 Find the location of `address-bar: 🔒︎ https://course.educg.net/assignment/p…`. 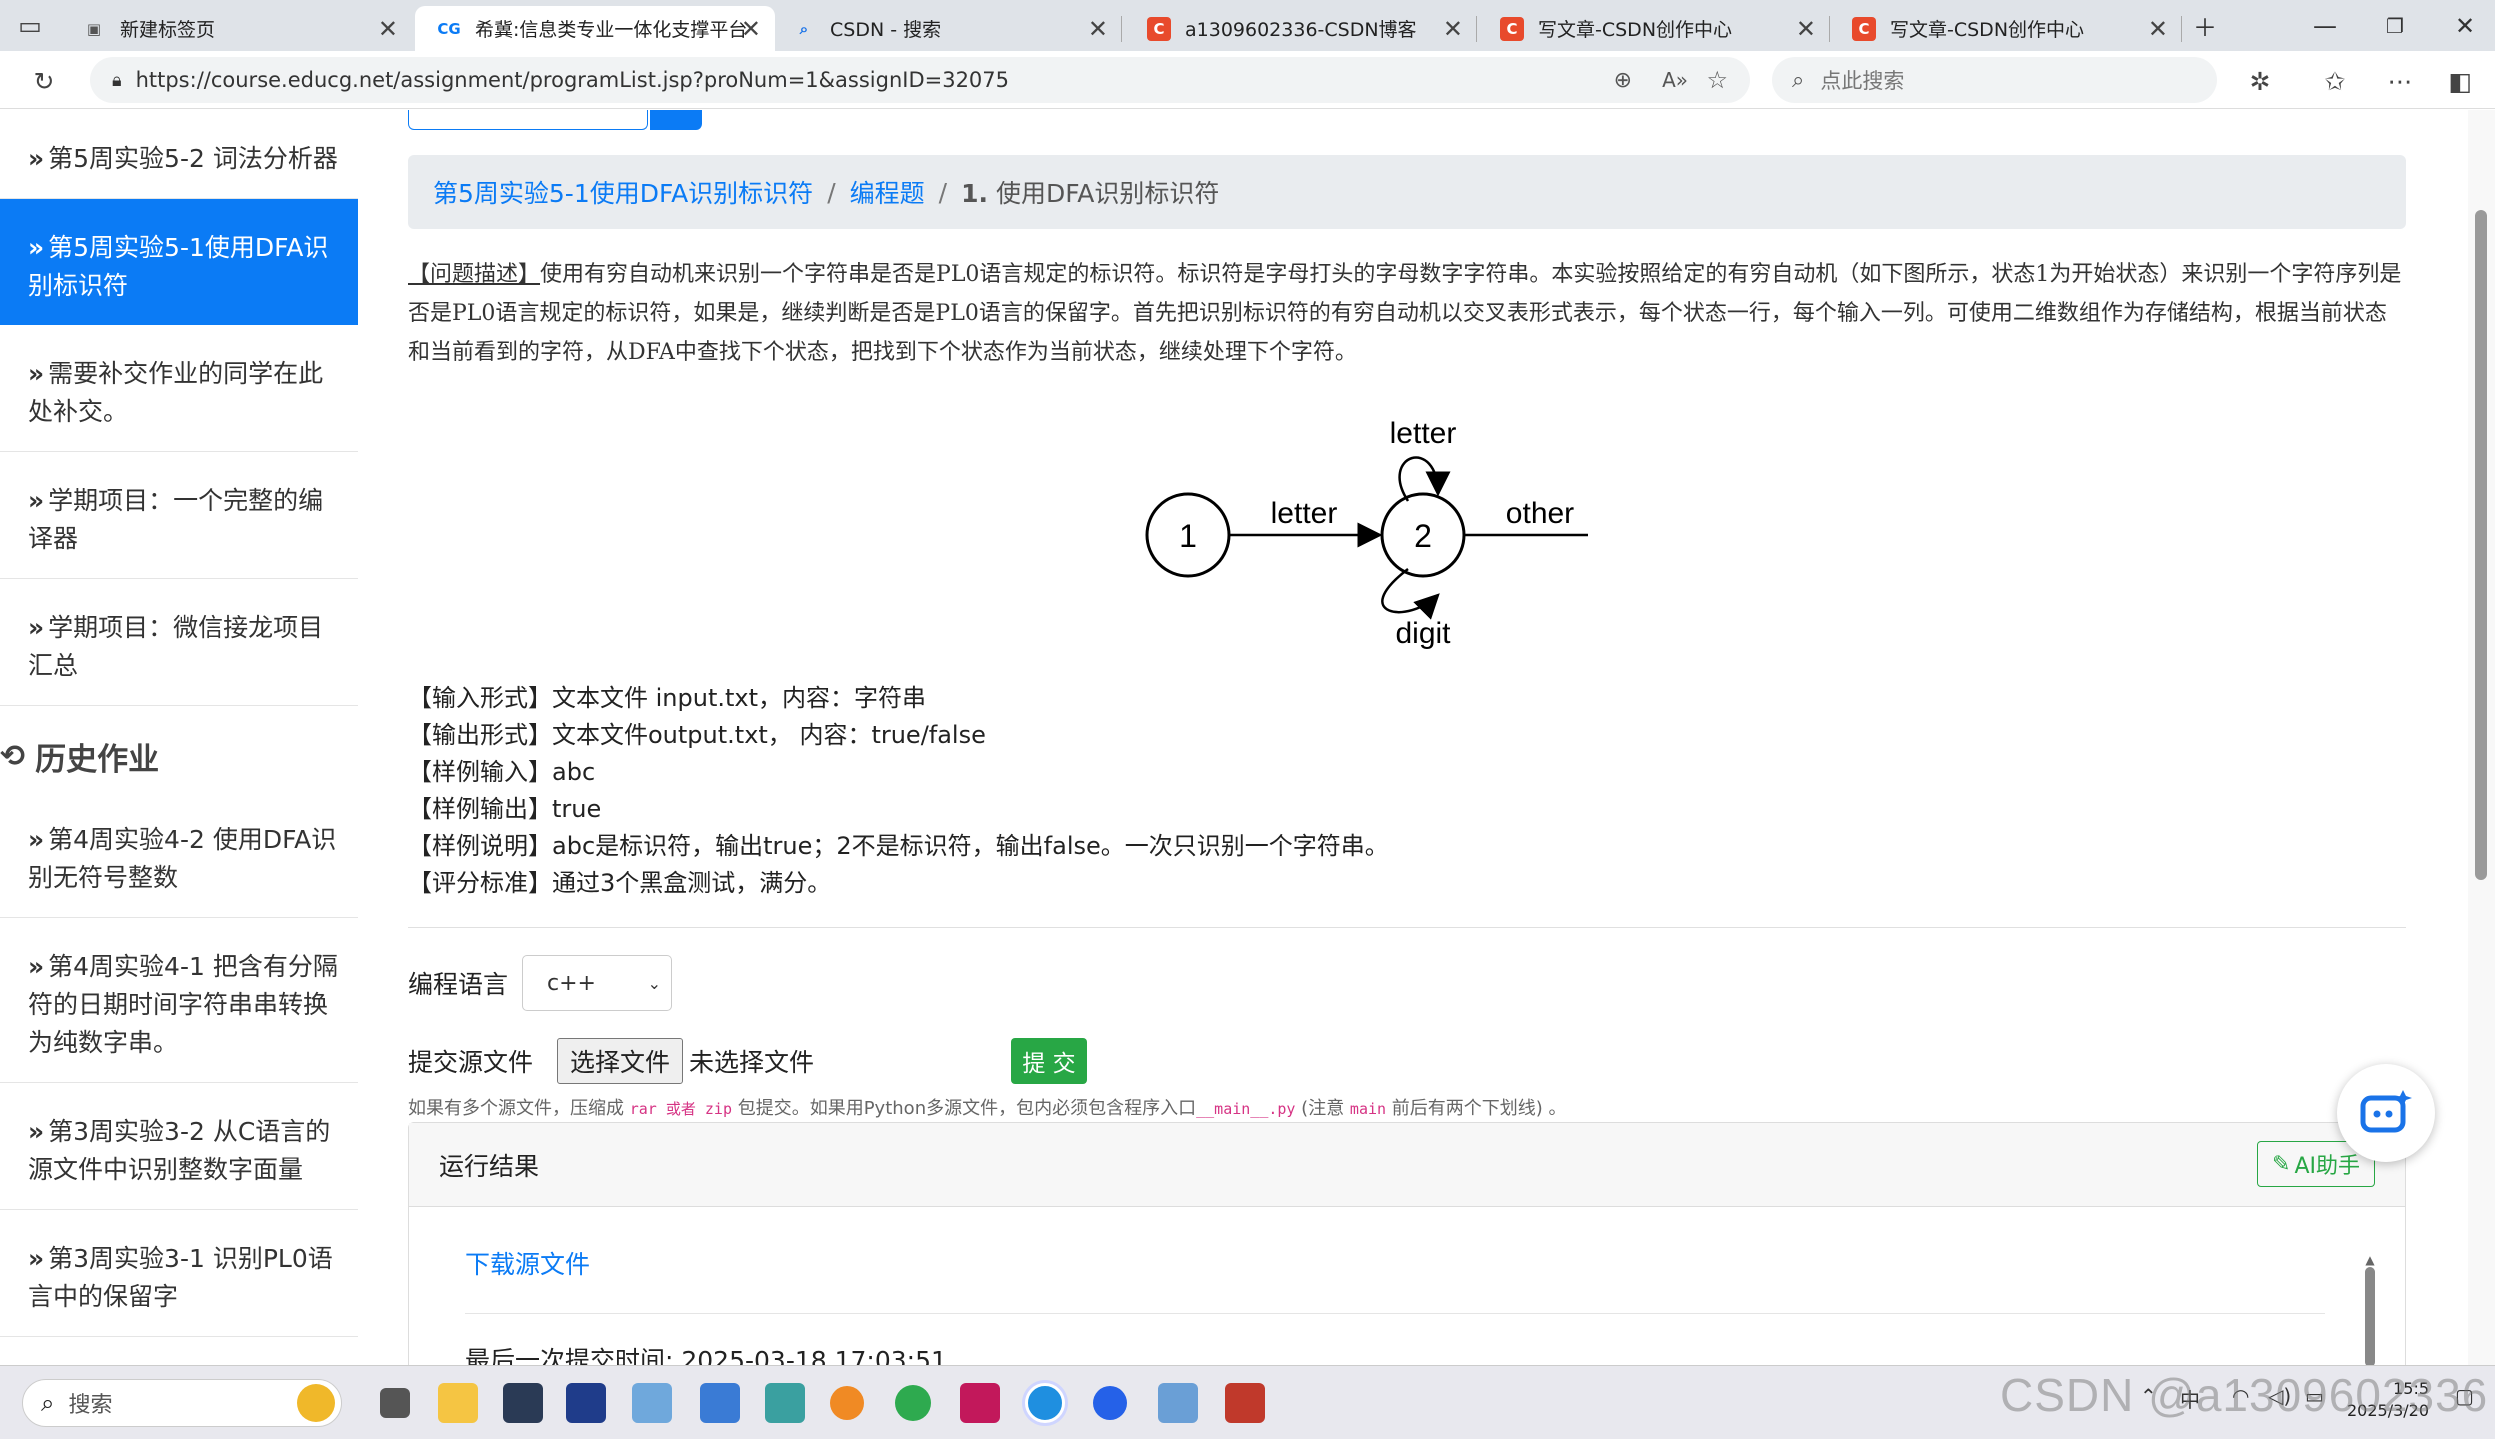

address-bar: 🔒︎ https://course.educg.net/assignment/p… is located at coordinates (920, 80).